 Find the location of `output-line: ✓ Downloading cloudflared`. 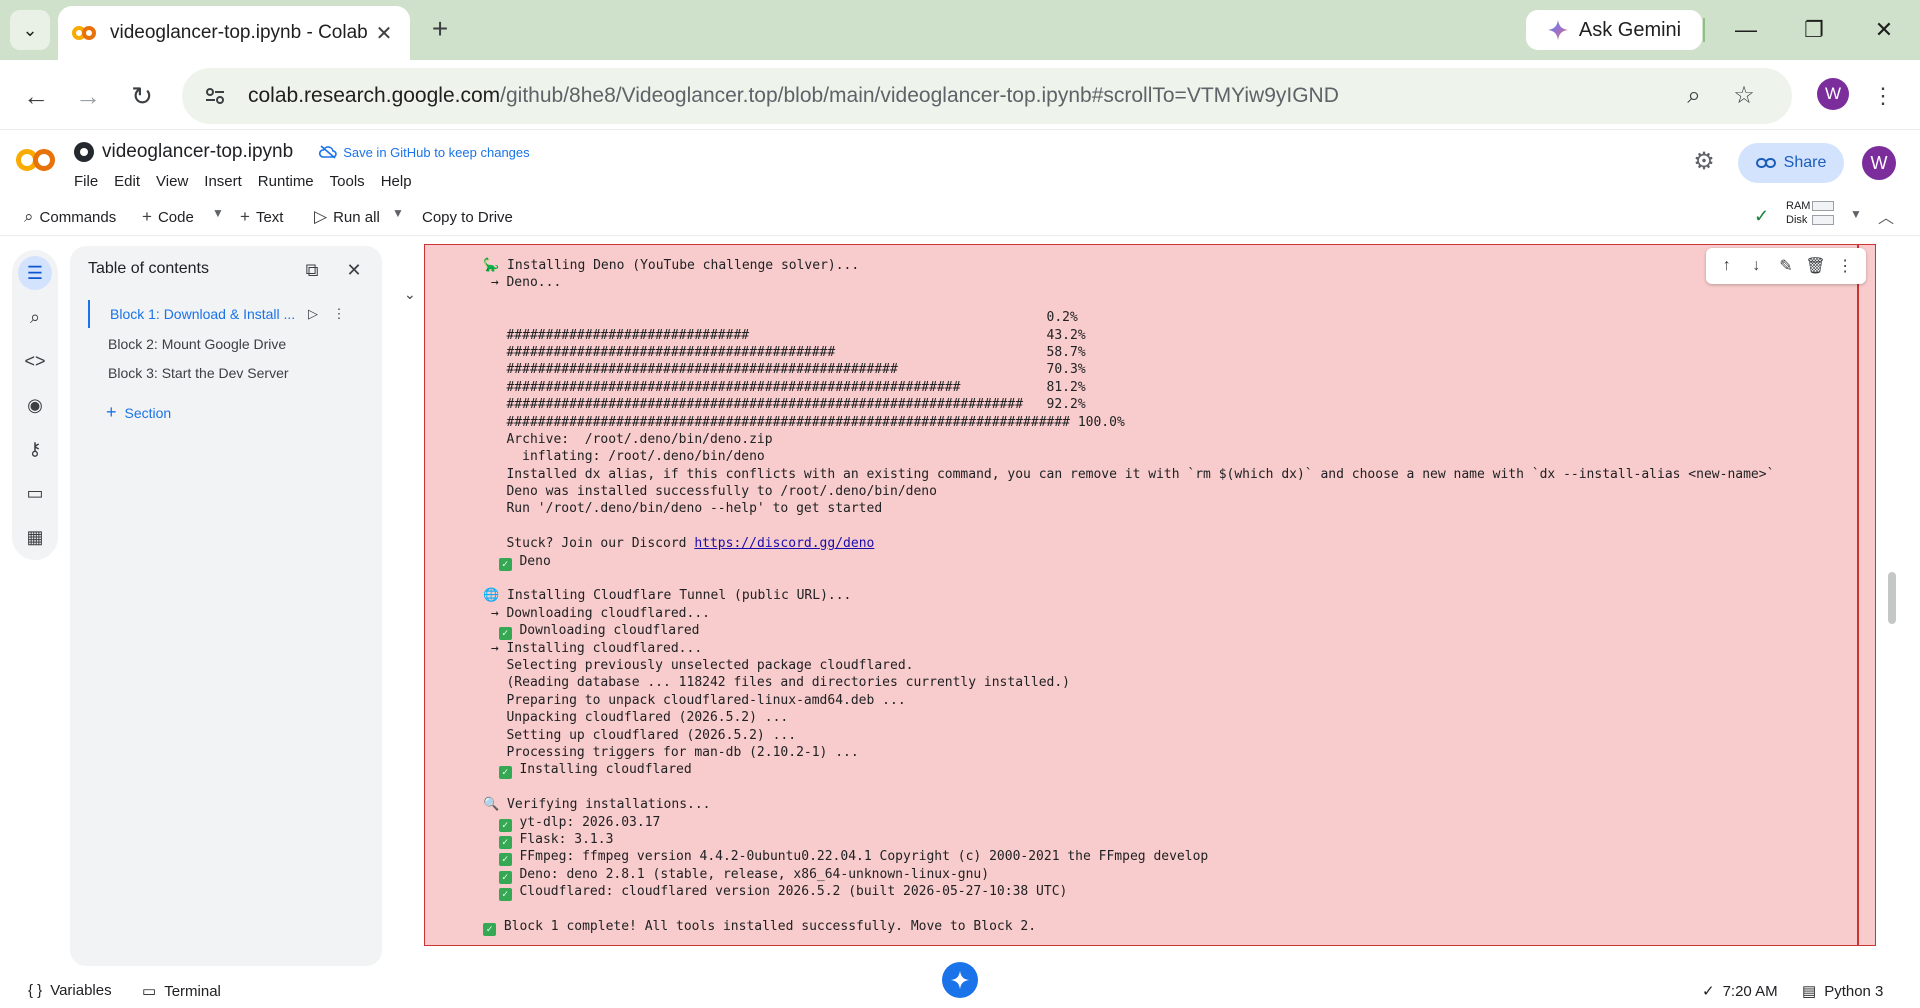

output-line: ✓ Downloading cloudflared is located at coordinates (1173, 631).